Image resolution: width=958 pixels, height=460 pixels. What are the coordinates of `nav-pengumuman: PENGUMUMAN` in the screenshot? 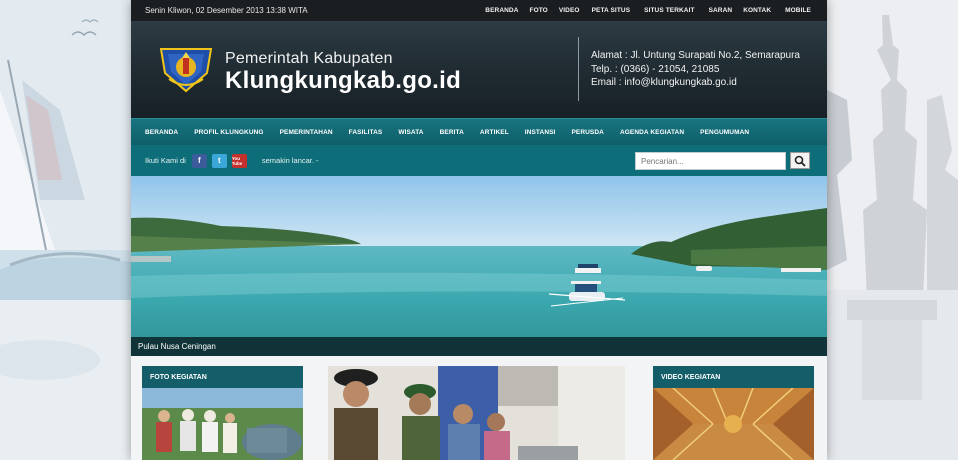 It's located at (724, 132).